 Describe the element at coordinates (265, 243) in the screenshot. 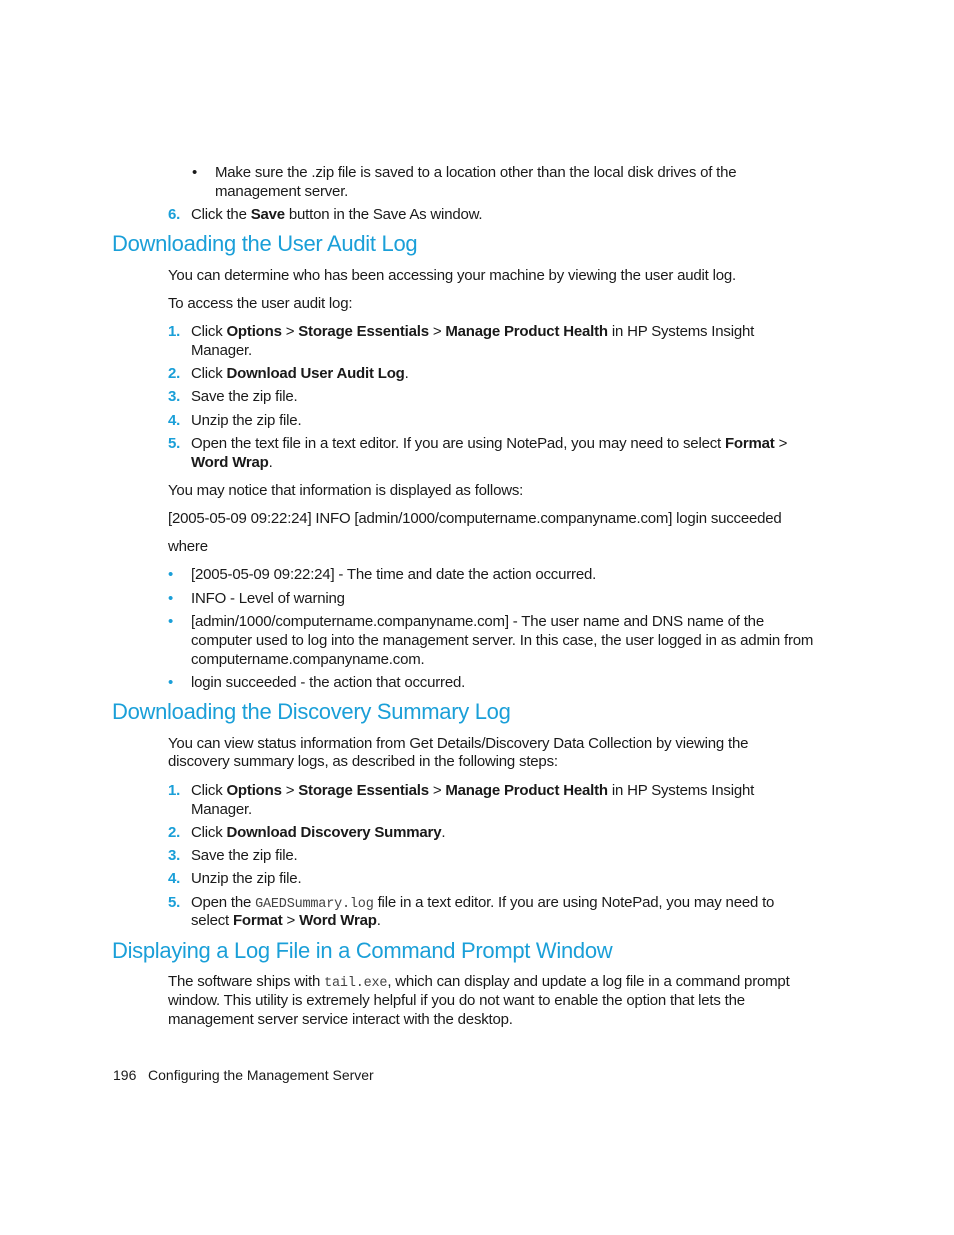

I see `section-heading-user-audit-log: Downloading the User Audit Log` at that location.